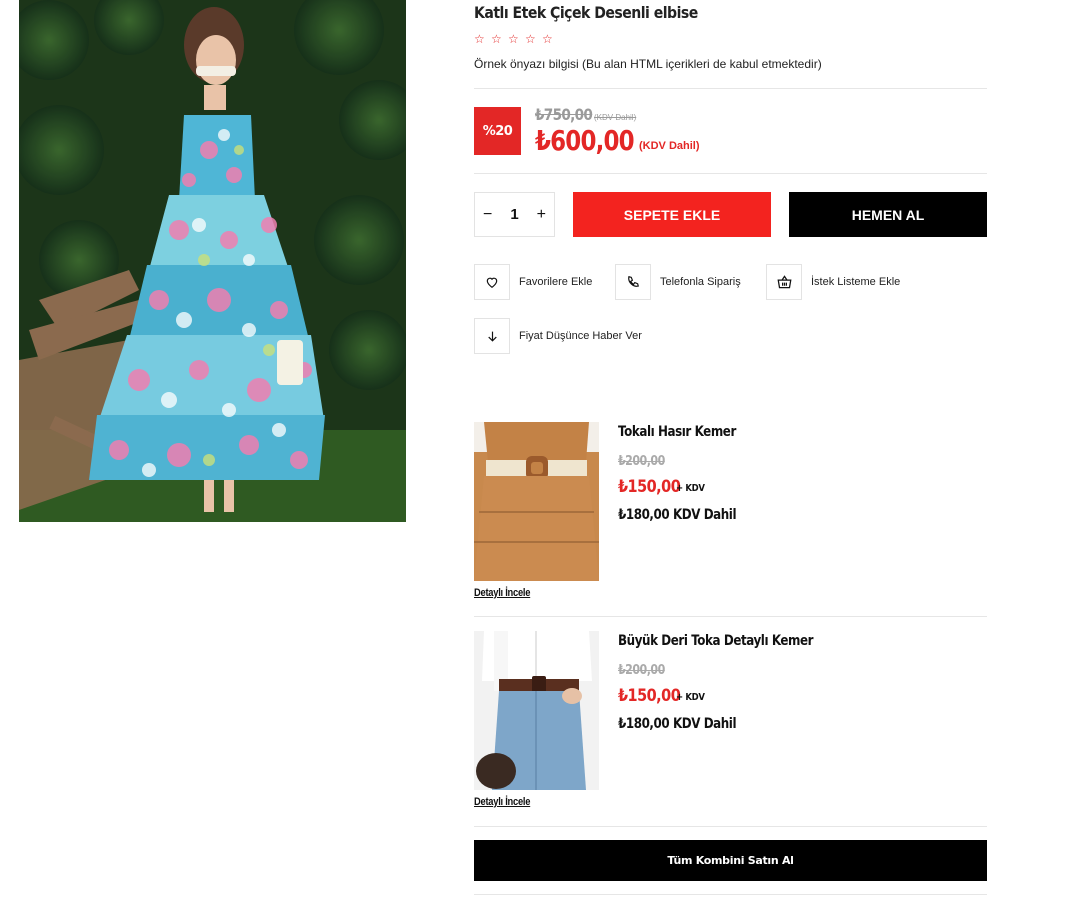 This screenshot has width=1085, height=905. Describe the element at coordinates (487, 215) in the screenshot. I see `decrement-button: −` at that location.